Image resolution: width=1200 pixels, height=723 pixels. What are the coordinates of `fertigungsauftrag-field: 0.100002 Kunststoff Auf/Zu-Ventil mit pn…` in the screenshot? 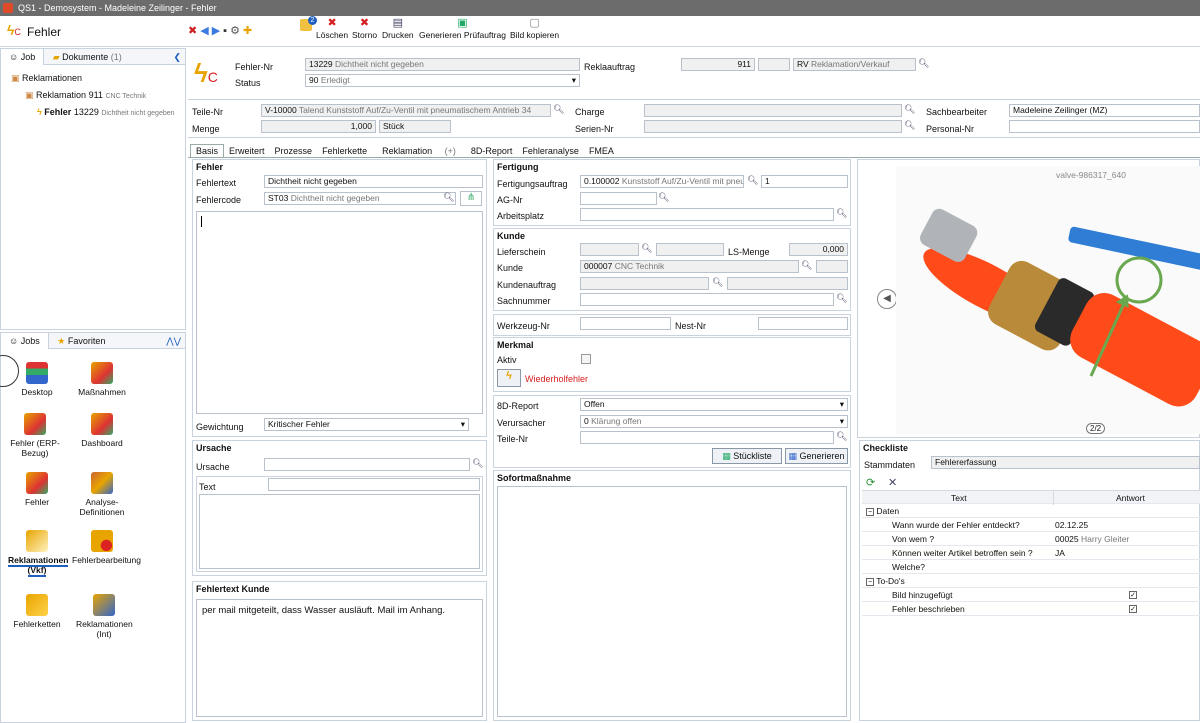 It's located at (662, 181).